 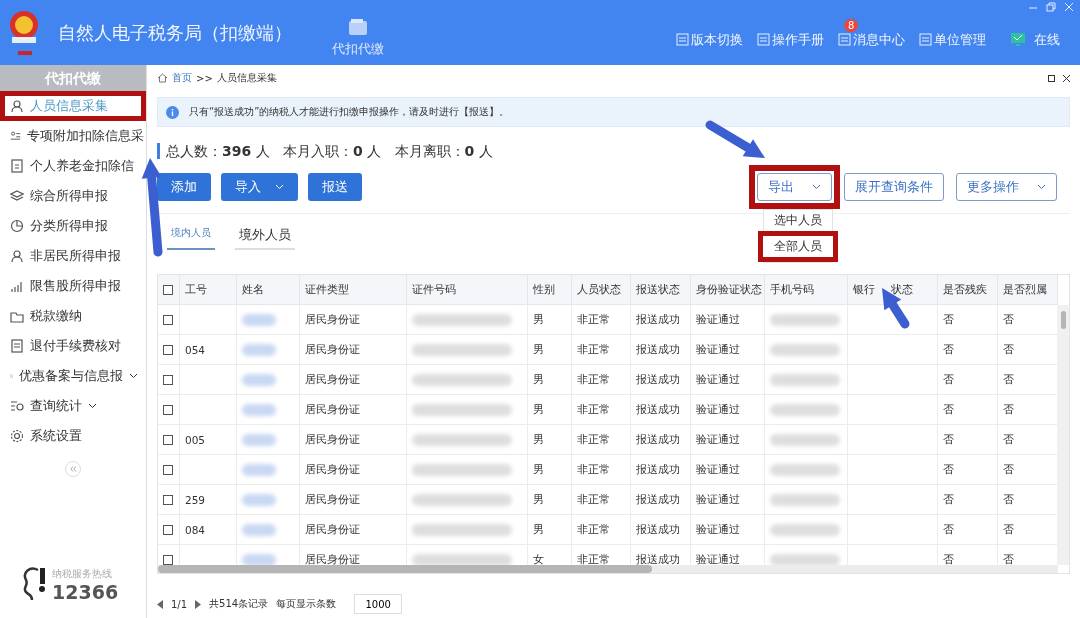 I want to click on menu-item: 全部人员, so click(x=798, y=246).